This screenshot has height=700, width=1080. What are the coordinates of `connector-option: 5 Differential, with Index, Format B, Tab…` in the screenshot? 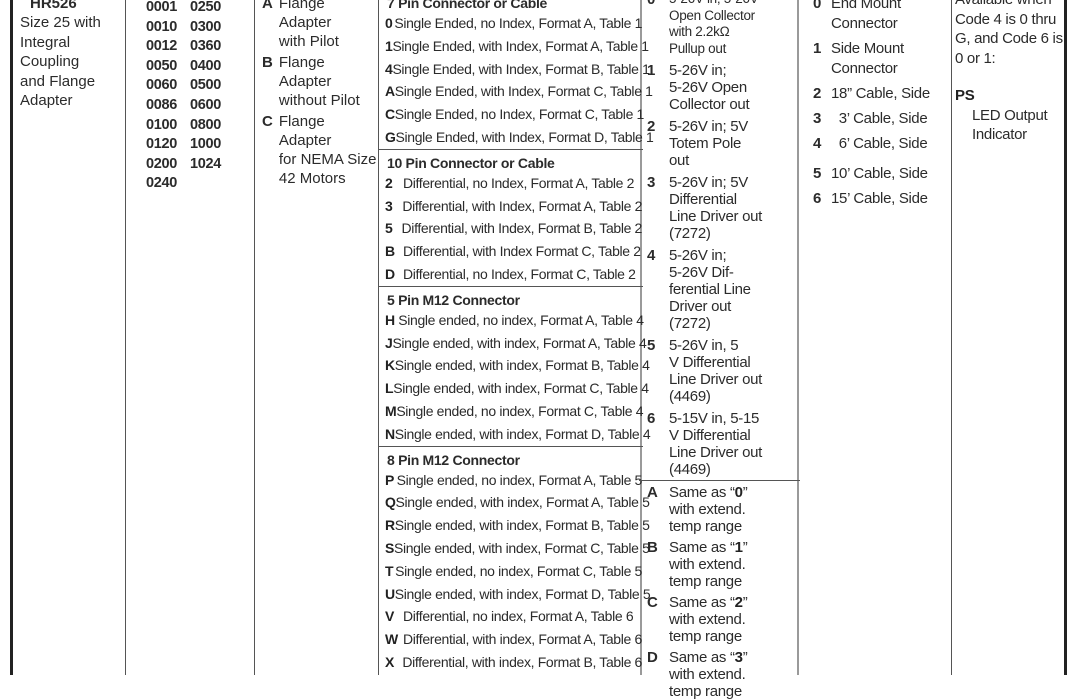 It's located at (511, 228).